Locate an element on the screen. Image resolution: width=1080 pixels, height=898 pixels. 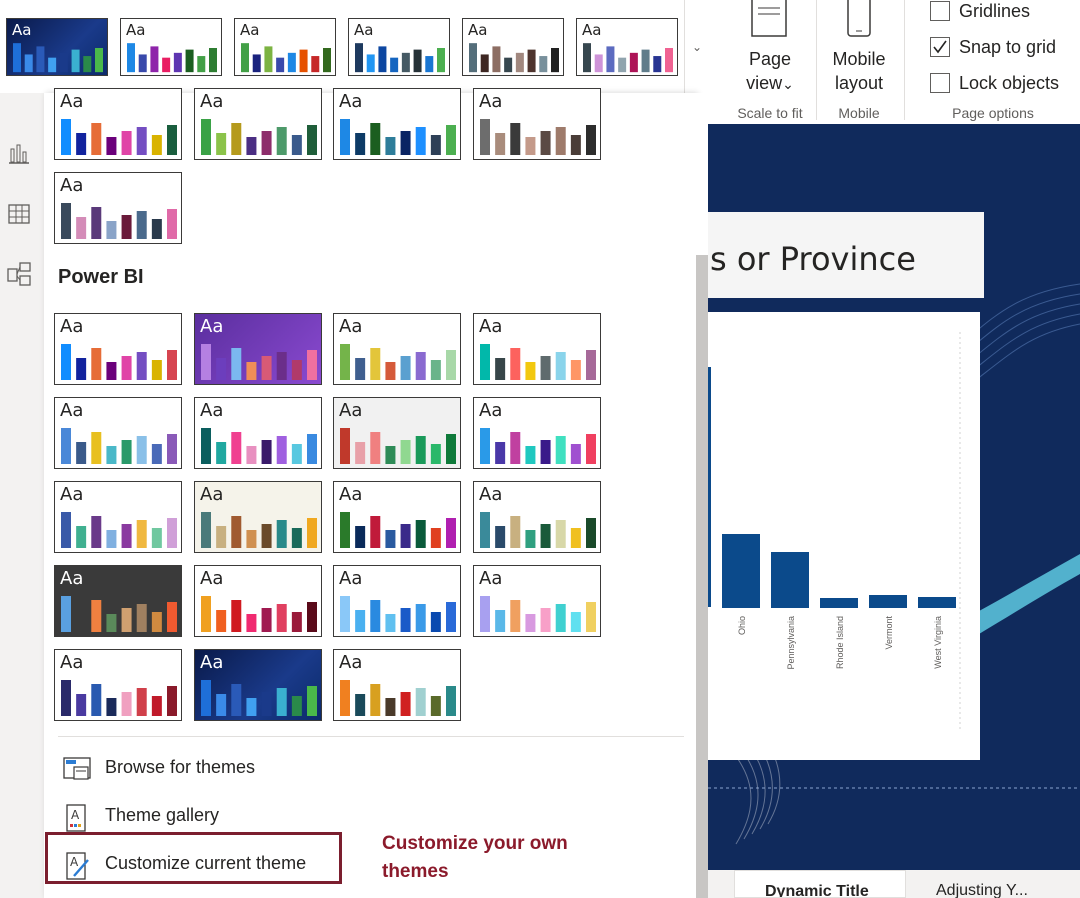
theme-thumb-strip-3: Aa is located at coordinates (399, 47).